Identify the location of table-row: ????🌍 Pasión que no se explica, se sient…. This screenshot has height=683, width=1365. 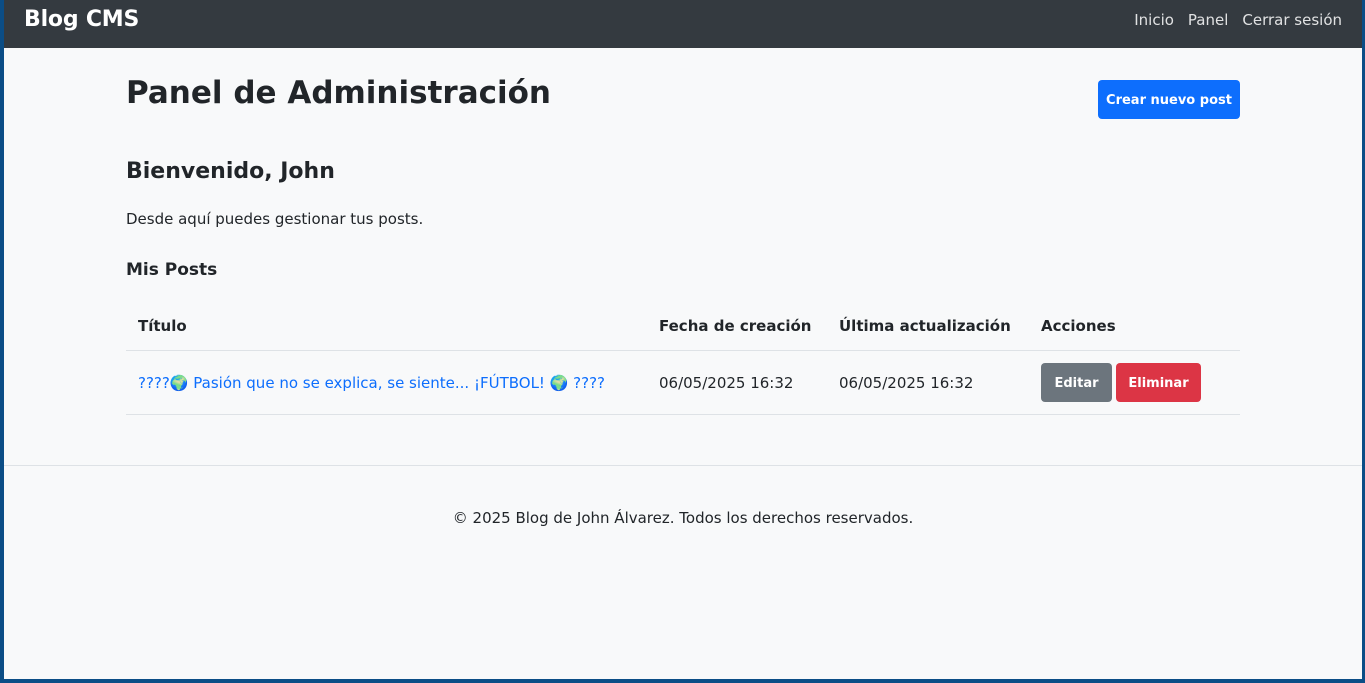
(683, 382).